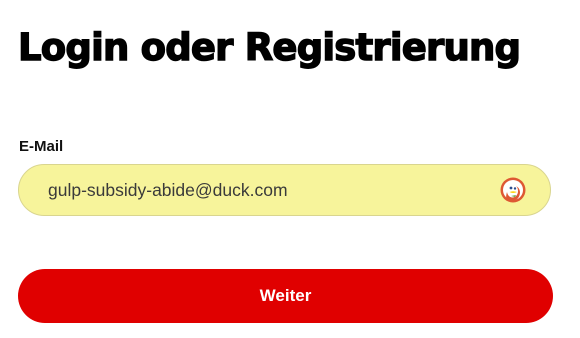 This screenshot has height=338, width=580. Describe the element at coordinates (285, 296) in the screenshot. I see `weiter-button: Weiter` at that location.